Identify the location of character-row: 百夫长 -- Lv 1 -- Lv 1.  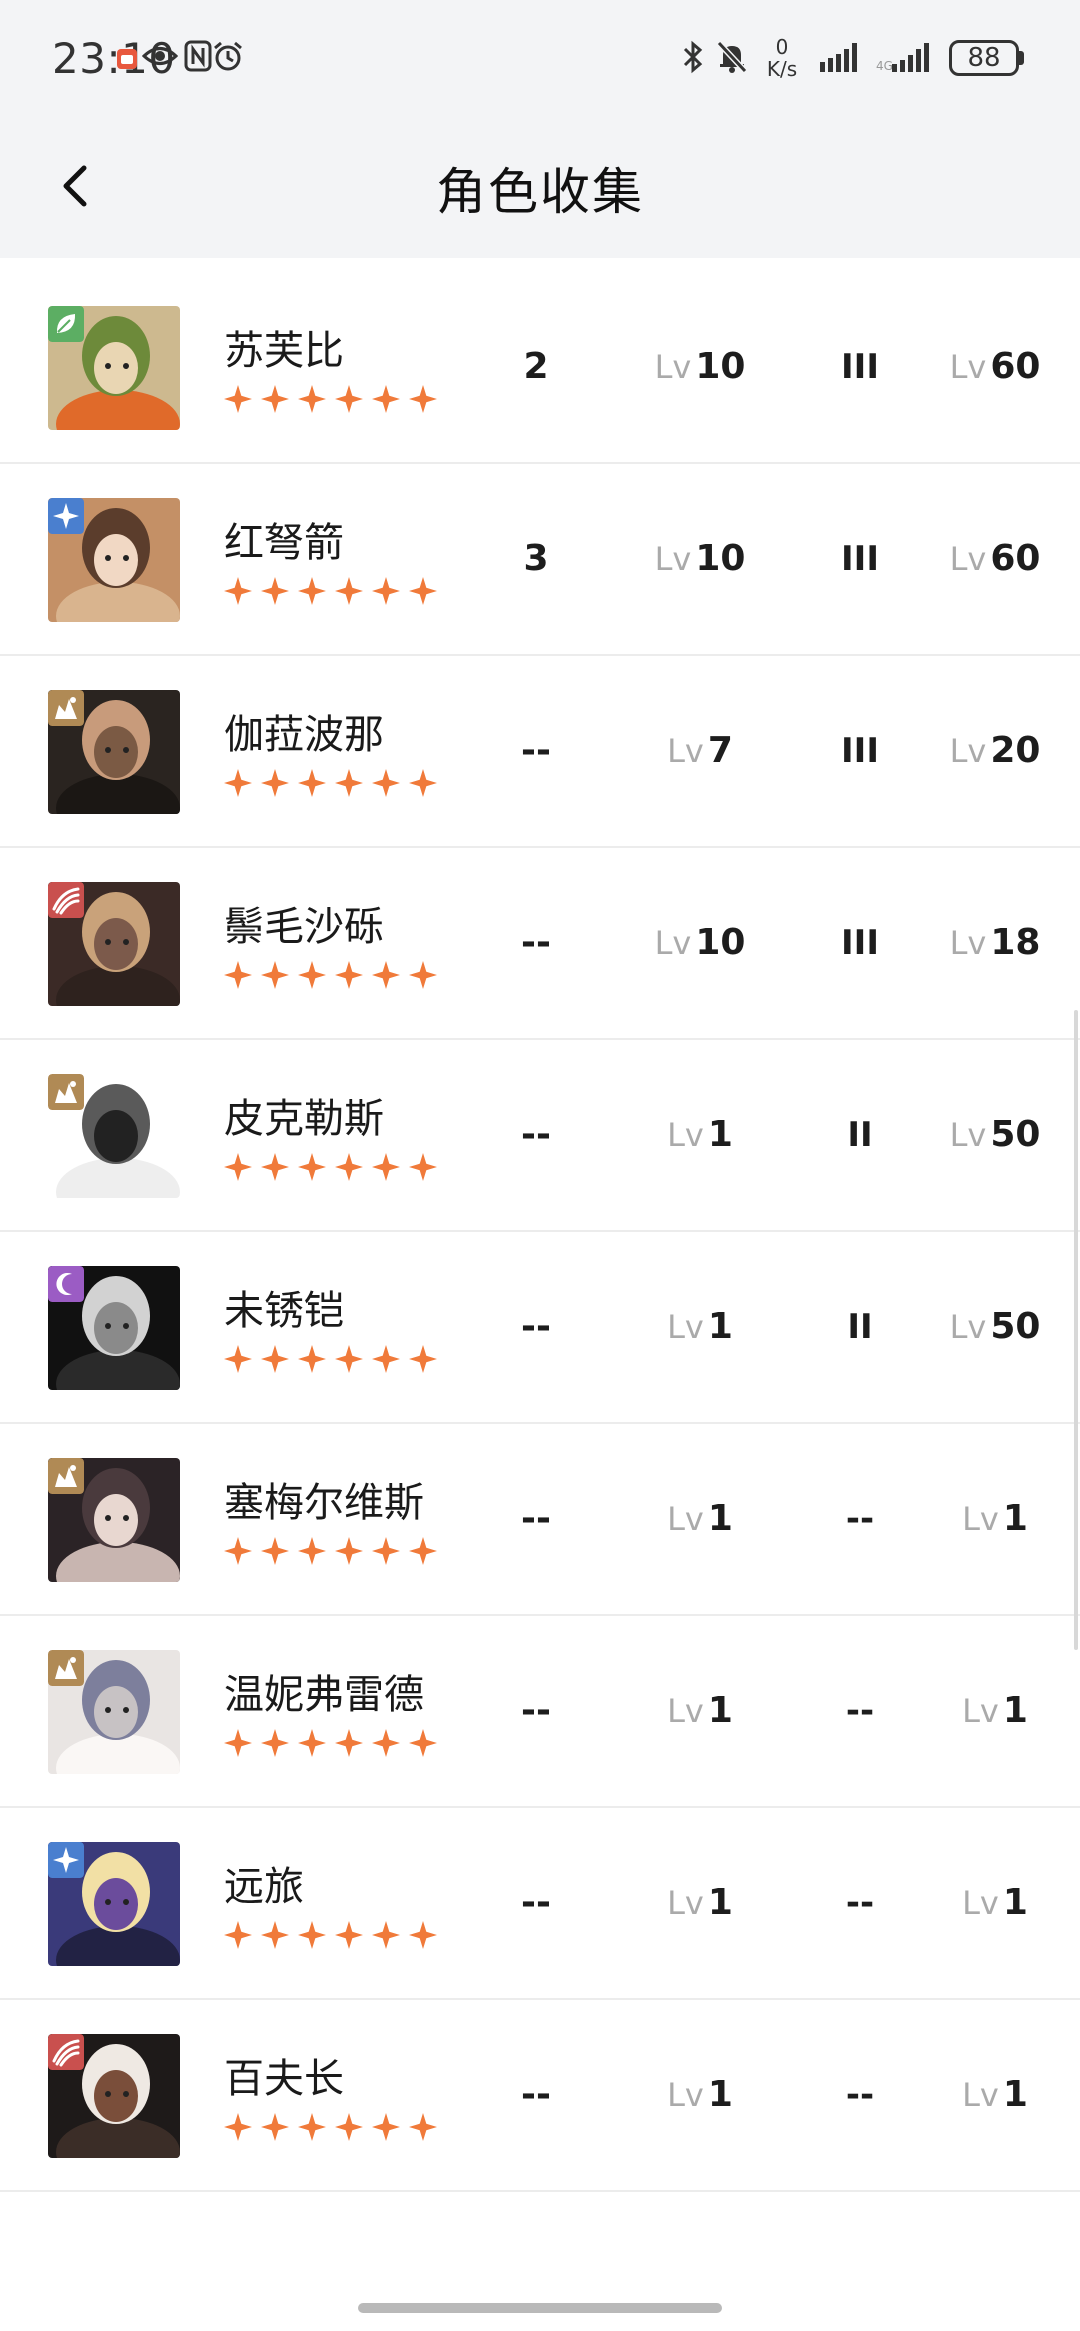
(540, 2096).